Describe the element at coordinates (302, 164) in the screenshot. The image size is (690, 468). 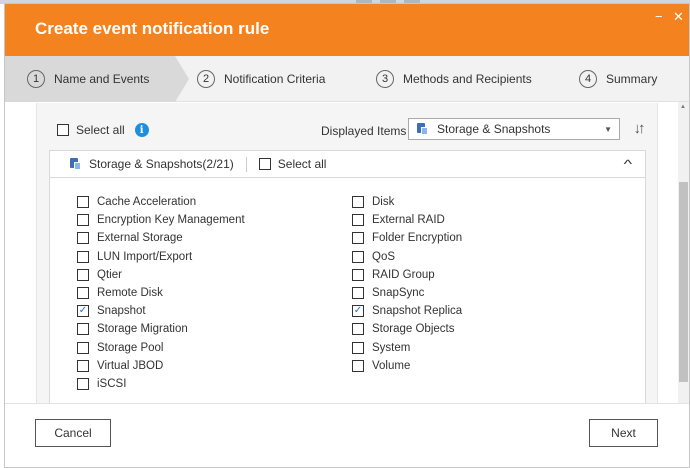
I see `group-select-all-label: Select all` at that location.